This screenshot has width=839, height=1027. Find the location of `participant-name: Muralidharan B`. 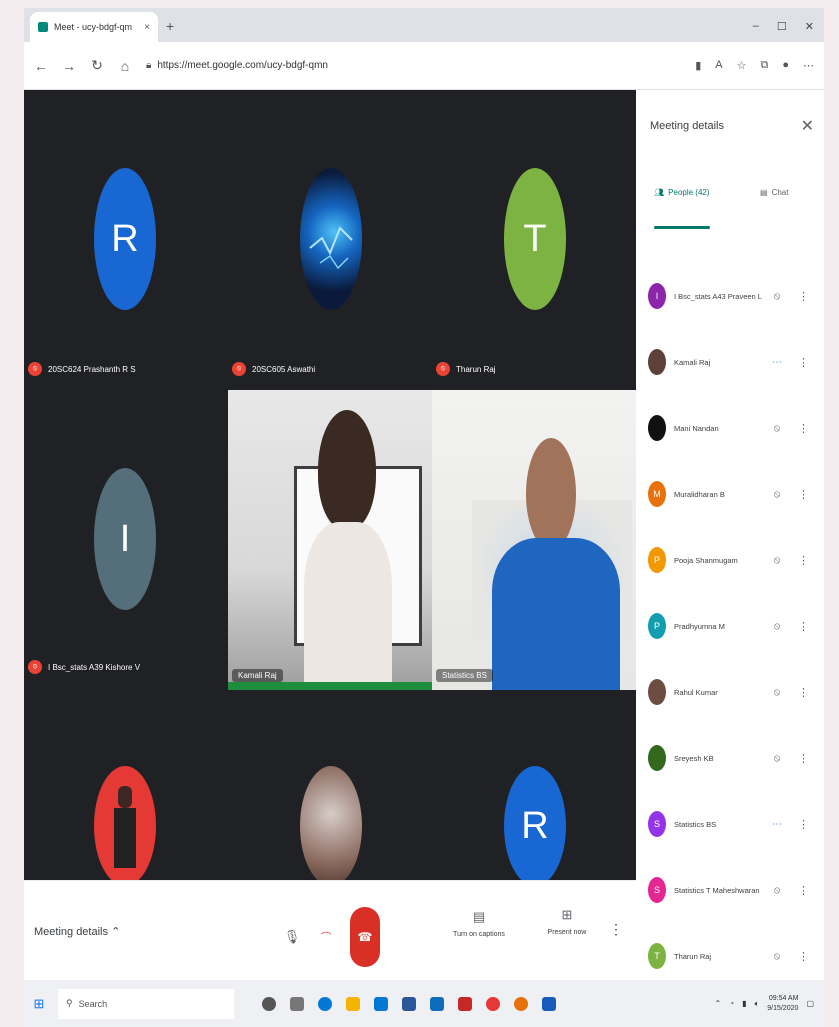

participant-name: Muralidharan B is located at coordinates (699, 494).